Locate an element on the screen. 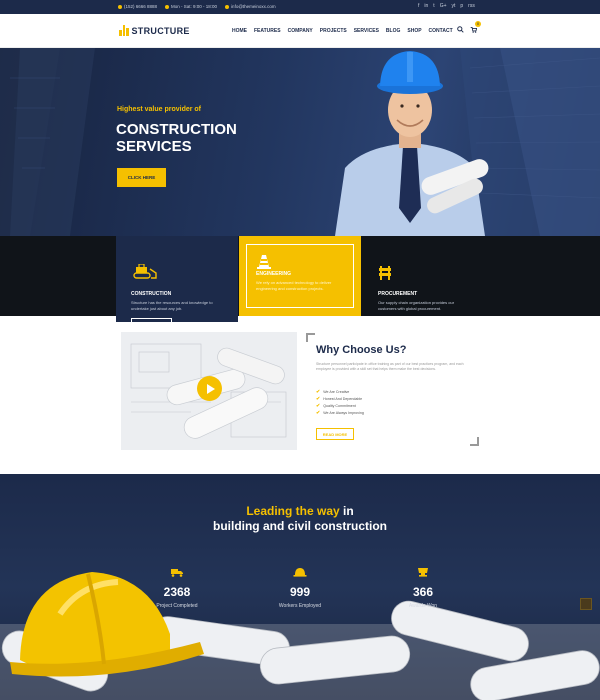 The image size is (600, 700). phone-text: (152) 6666 8888 is located at coordinates (141, 6).